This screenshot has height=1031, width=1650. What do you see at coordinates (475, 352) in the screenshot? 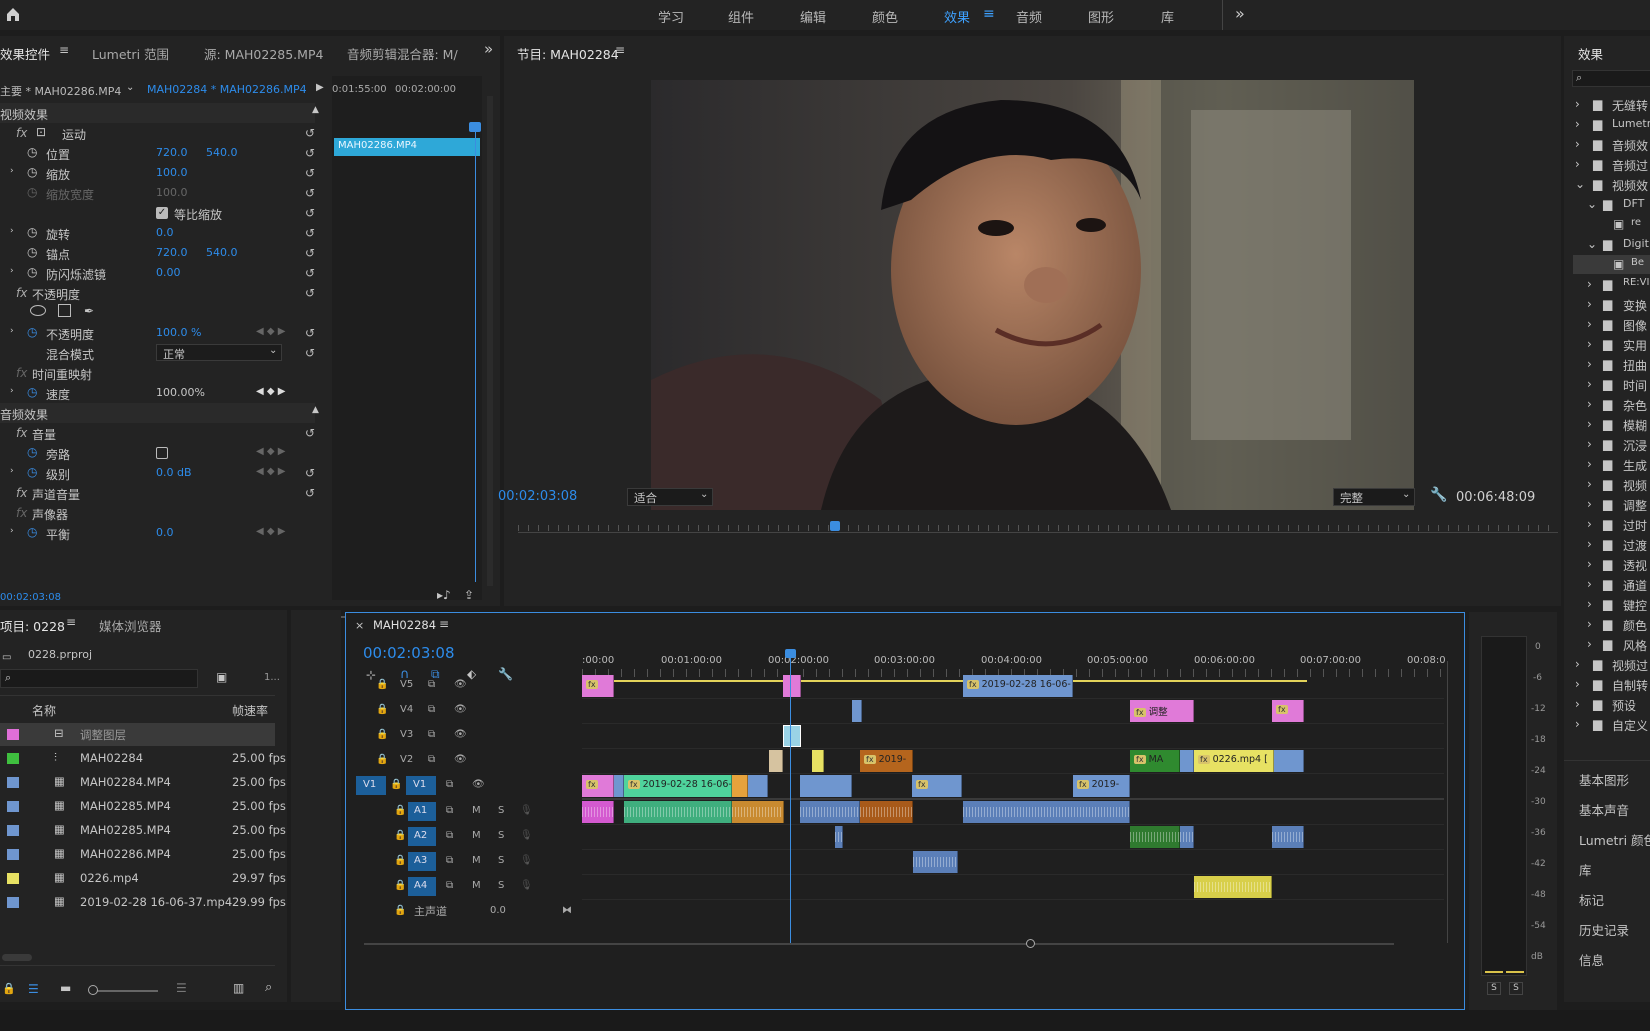
I see `ec-playhead` at bounding box center [475, 352].